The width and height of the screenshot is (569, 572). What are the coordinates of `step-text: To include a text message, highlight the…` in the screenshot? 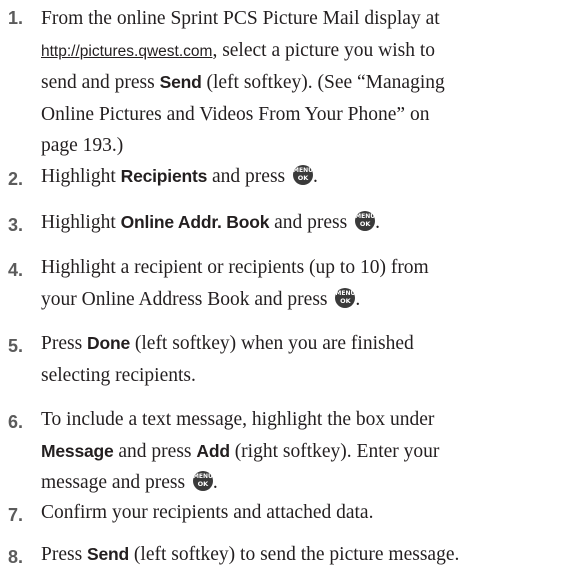 It's located at (240, 451).